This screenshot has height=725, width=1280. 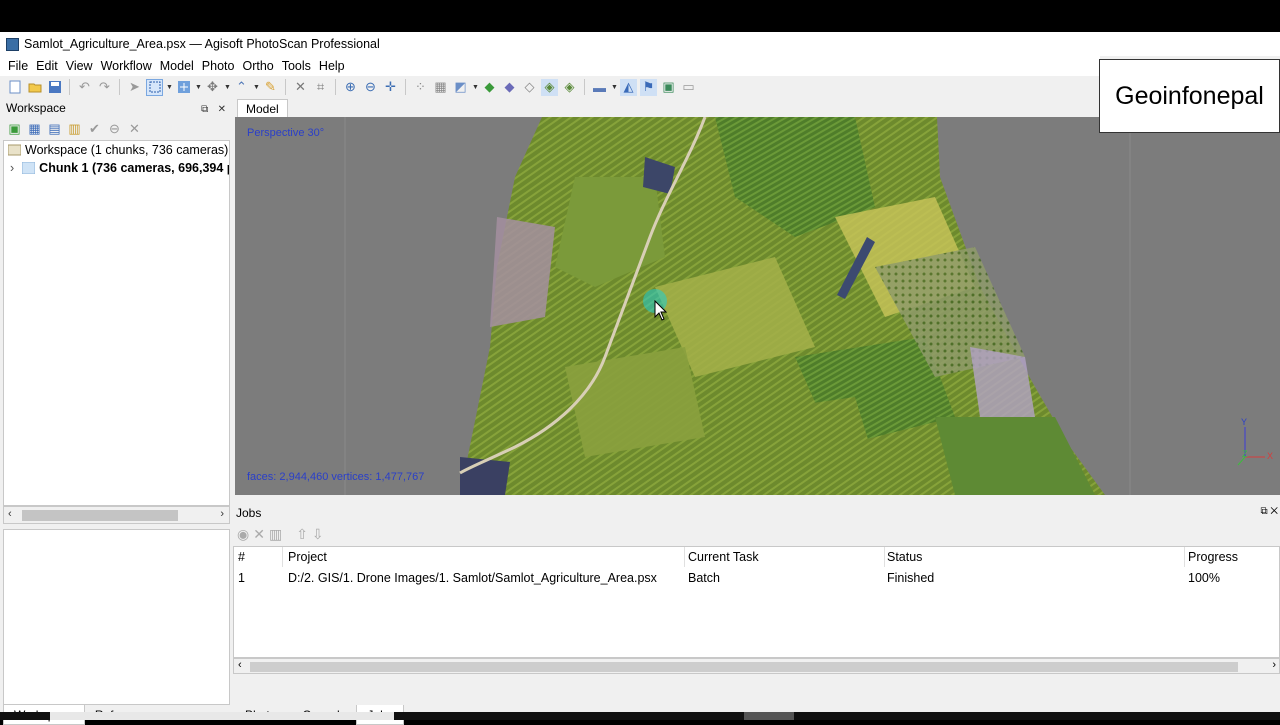 I want to click on column-header-project: Project, so click(x=307, y=557).